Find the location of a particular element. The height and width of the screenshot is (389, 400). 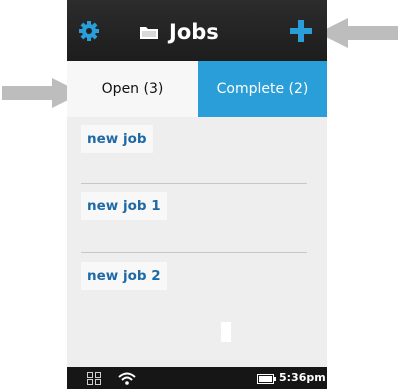

folder-icon is located at coordinates (149, 33).